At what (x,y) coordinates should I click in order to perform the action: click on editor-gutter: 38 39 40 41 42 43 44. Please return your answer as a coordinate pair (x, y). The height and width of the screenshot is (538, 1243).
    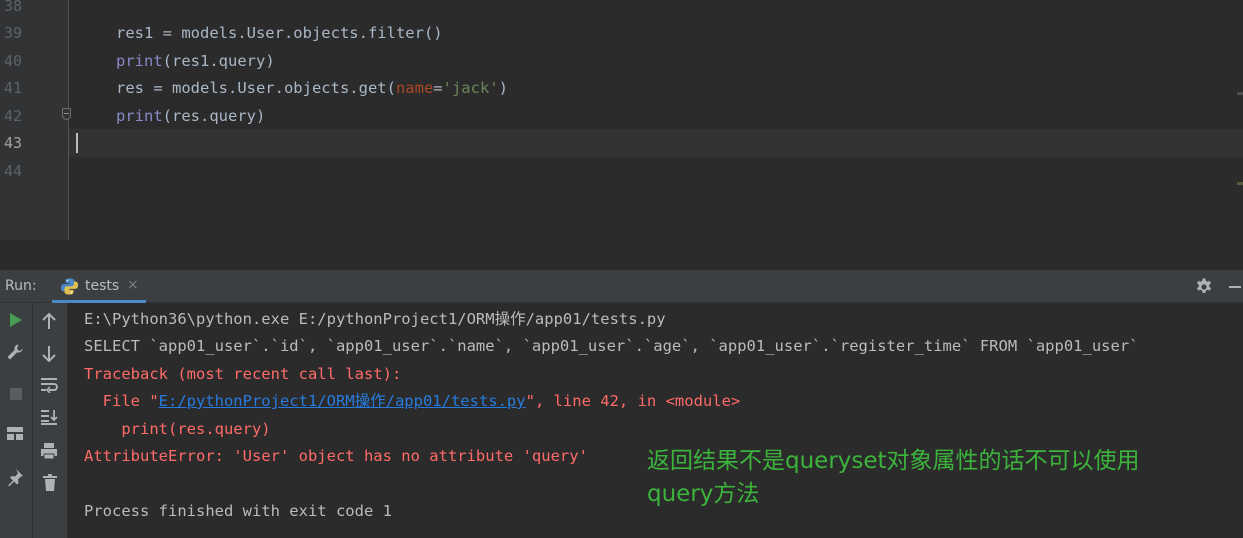
    Looking at the image, I should click on (34, 120).